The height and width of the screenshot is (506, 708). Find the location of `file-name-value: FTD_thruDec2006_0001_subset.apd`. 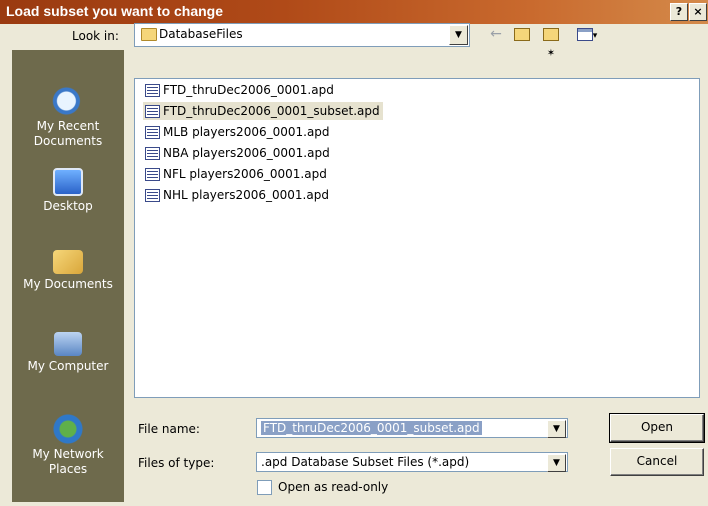

file-name-value: FTD_thruDec2006_0001_subset.apd is located at coordinates (371, 428).